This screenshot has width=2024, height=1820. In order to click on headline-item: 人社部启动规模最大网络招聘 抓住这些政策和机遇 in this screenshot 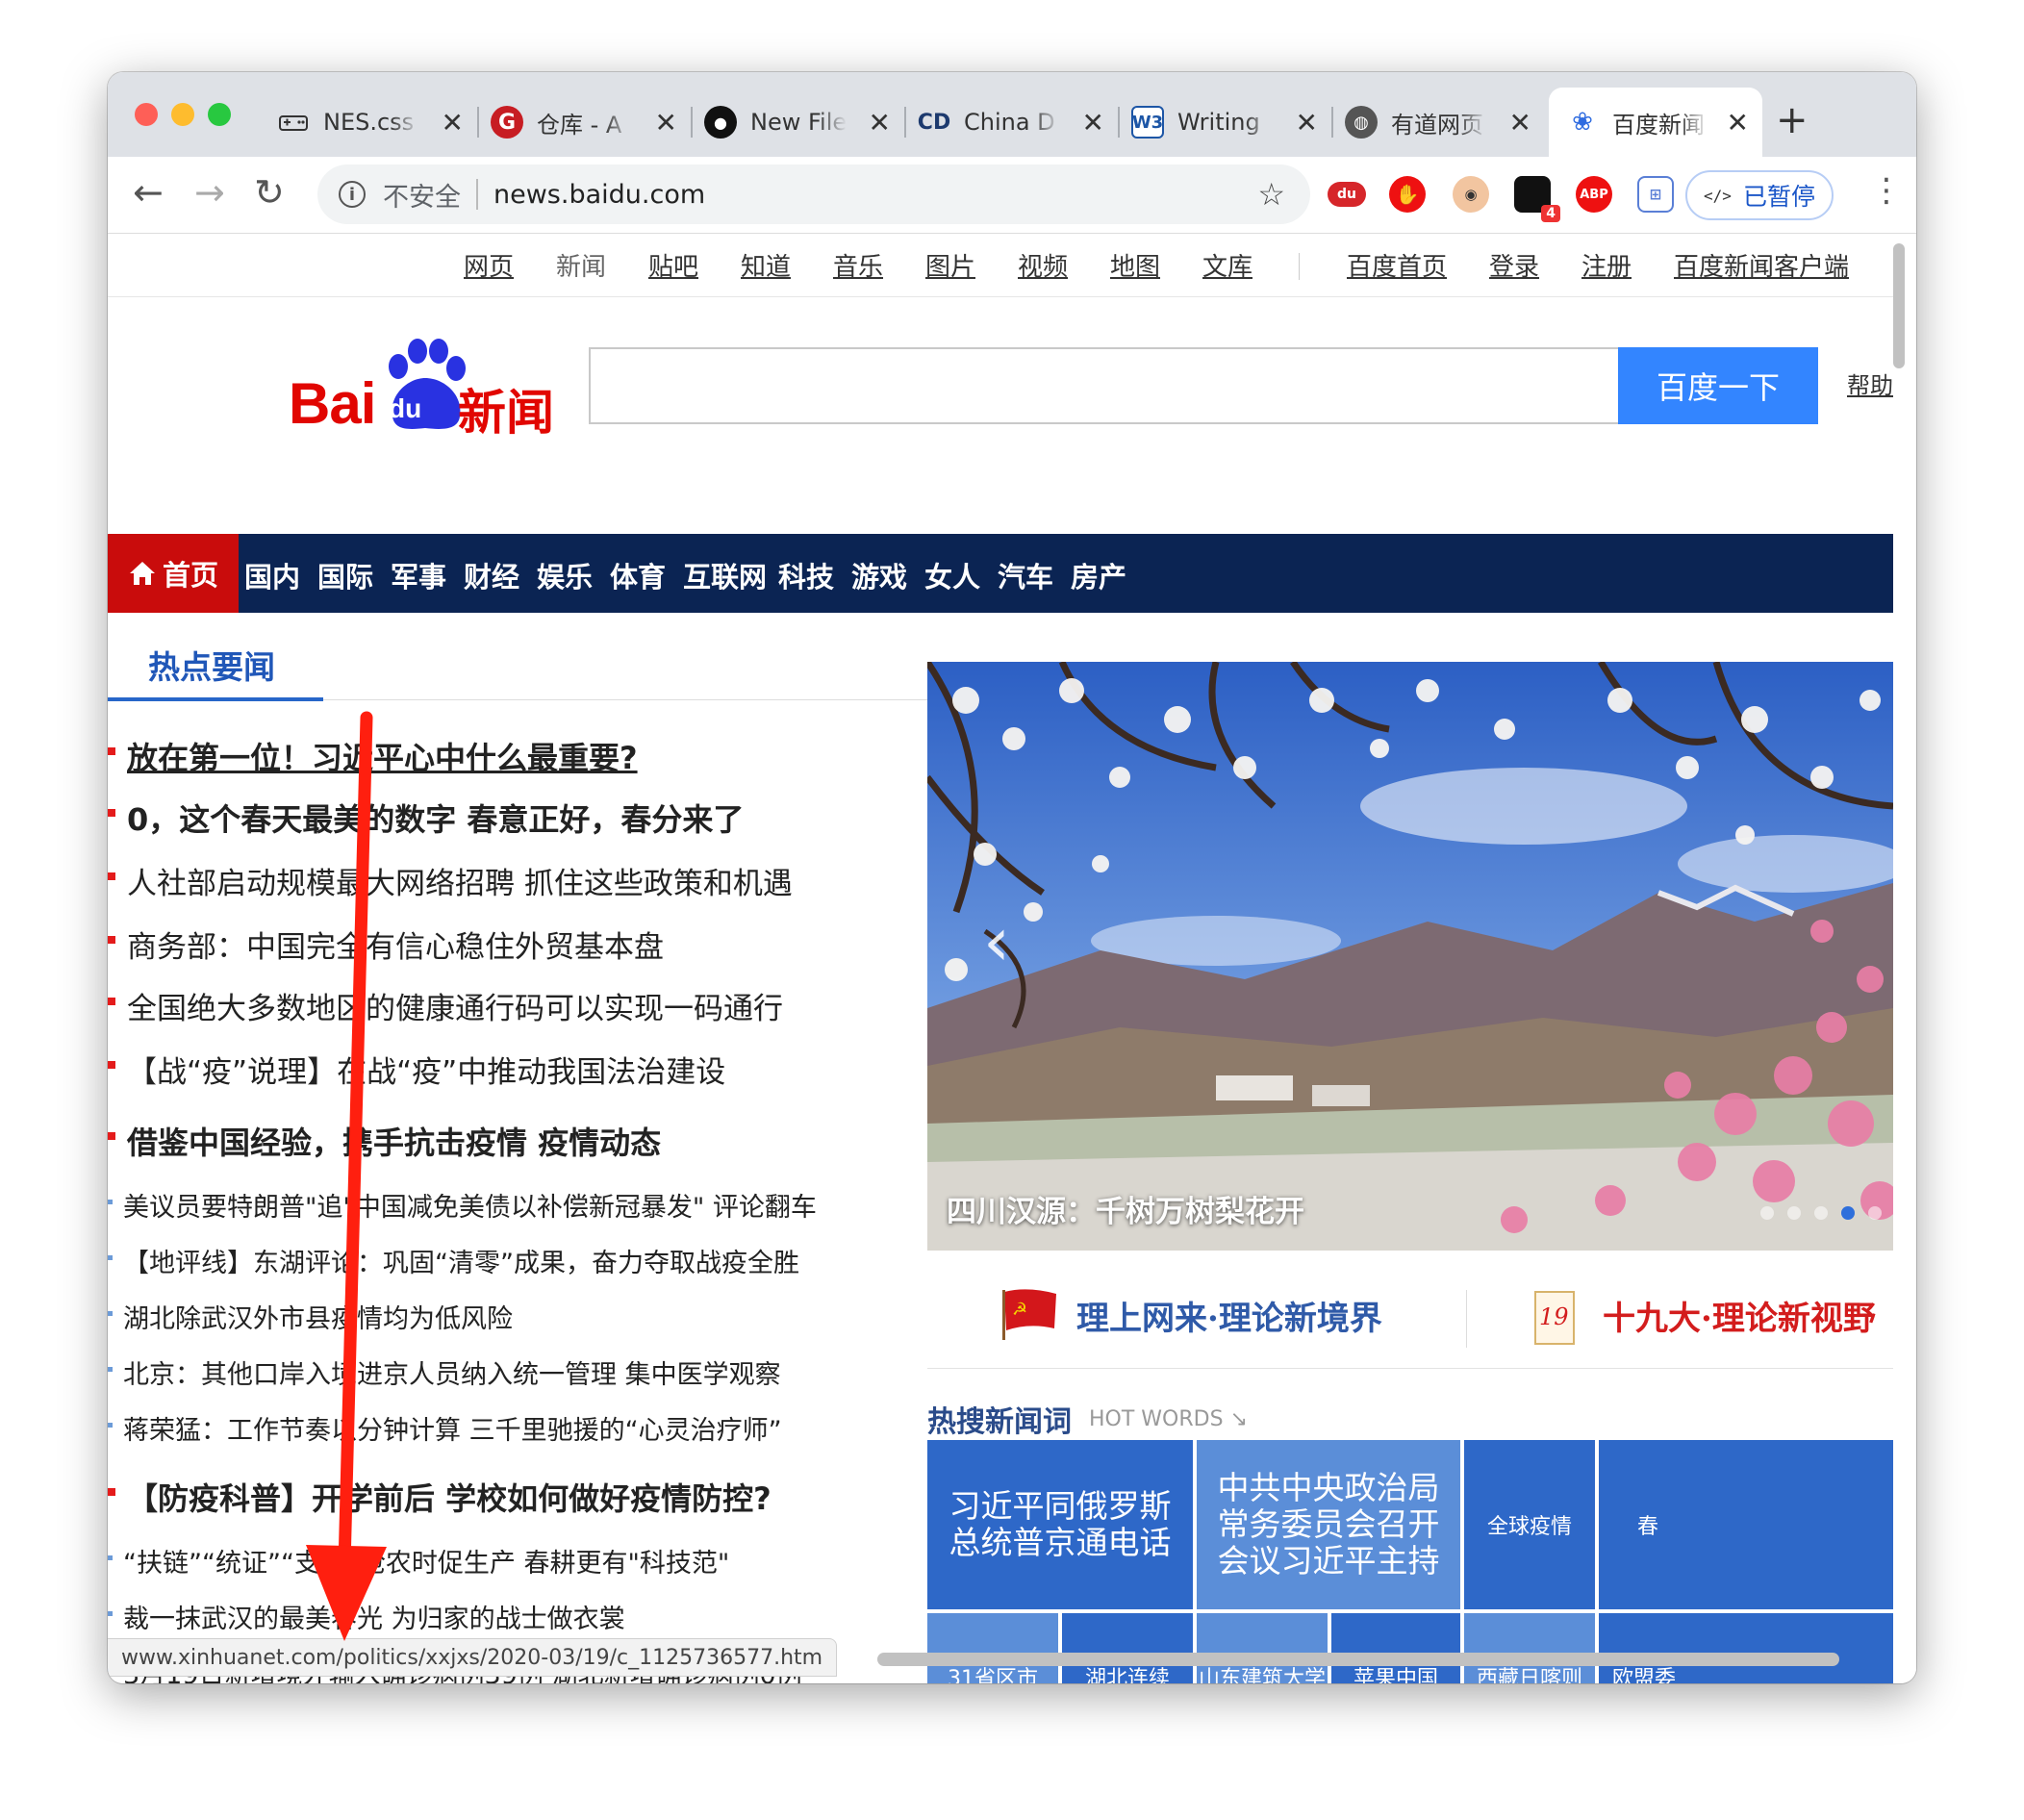, I will do `click(531, 880)`.